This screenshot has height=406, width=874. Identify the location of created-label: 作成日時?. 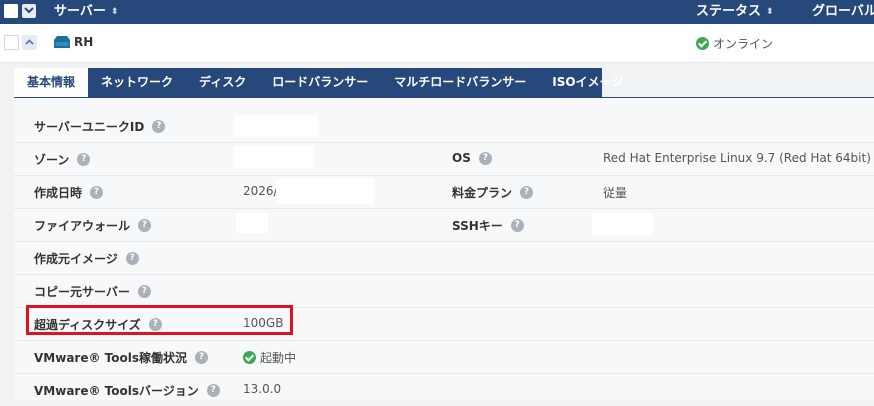
(69, 192).